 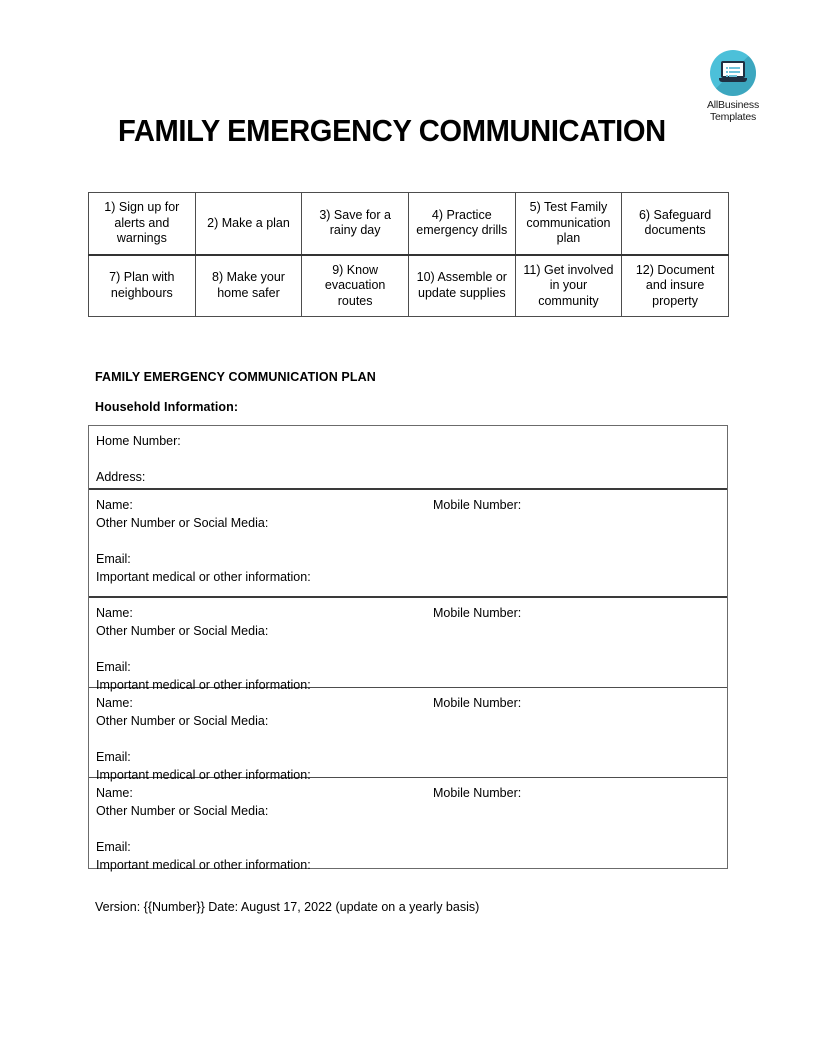 I want to click on home-number-label: Home Number:, so click(x=138, y=441).